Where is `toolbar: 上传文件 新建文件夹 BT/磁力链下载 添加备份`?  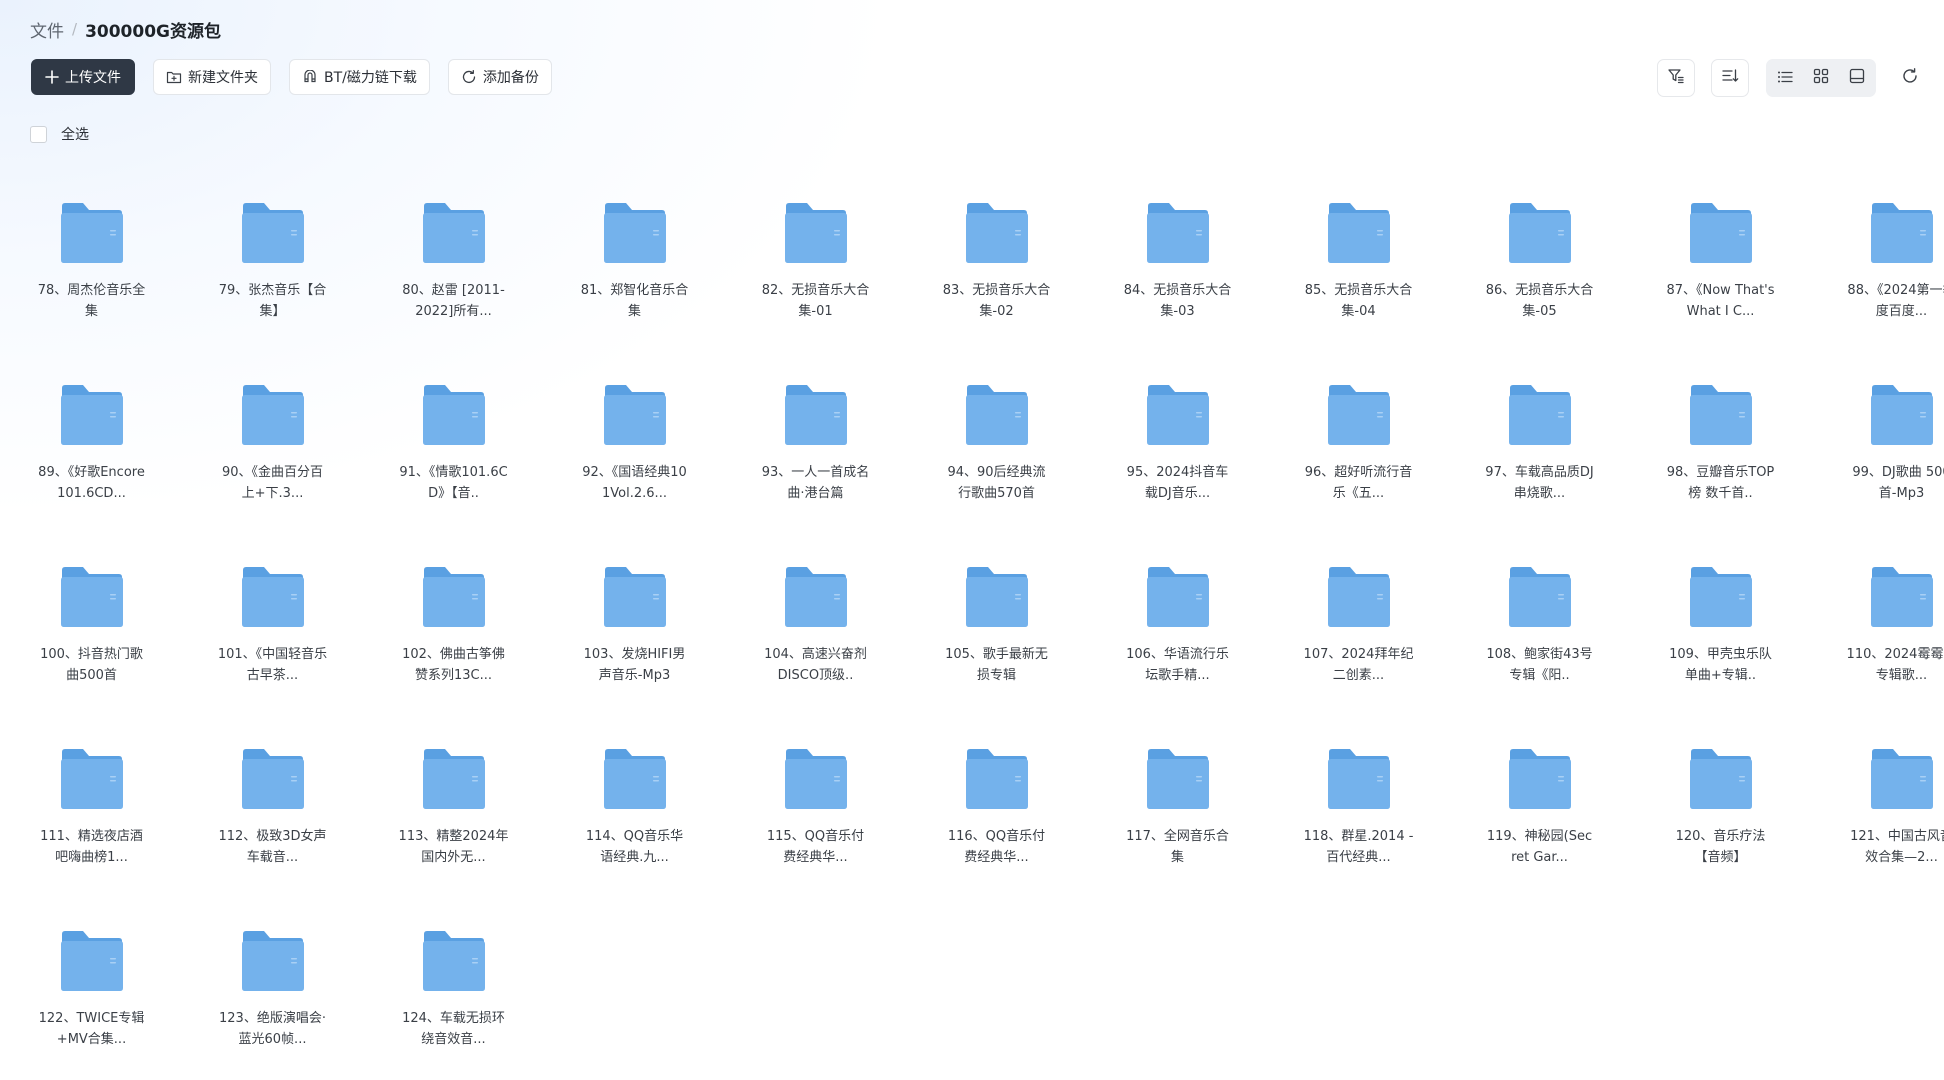
toolbar: 上传文件 新建文件夹 BT/磁力链下载 添加备份 is located at coordinates (291, 77).